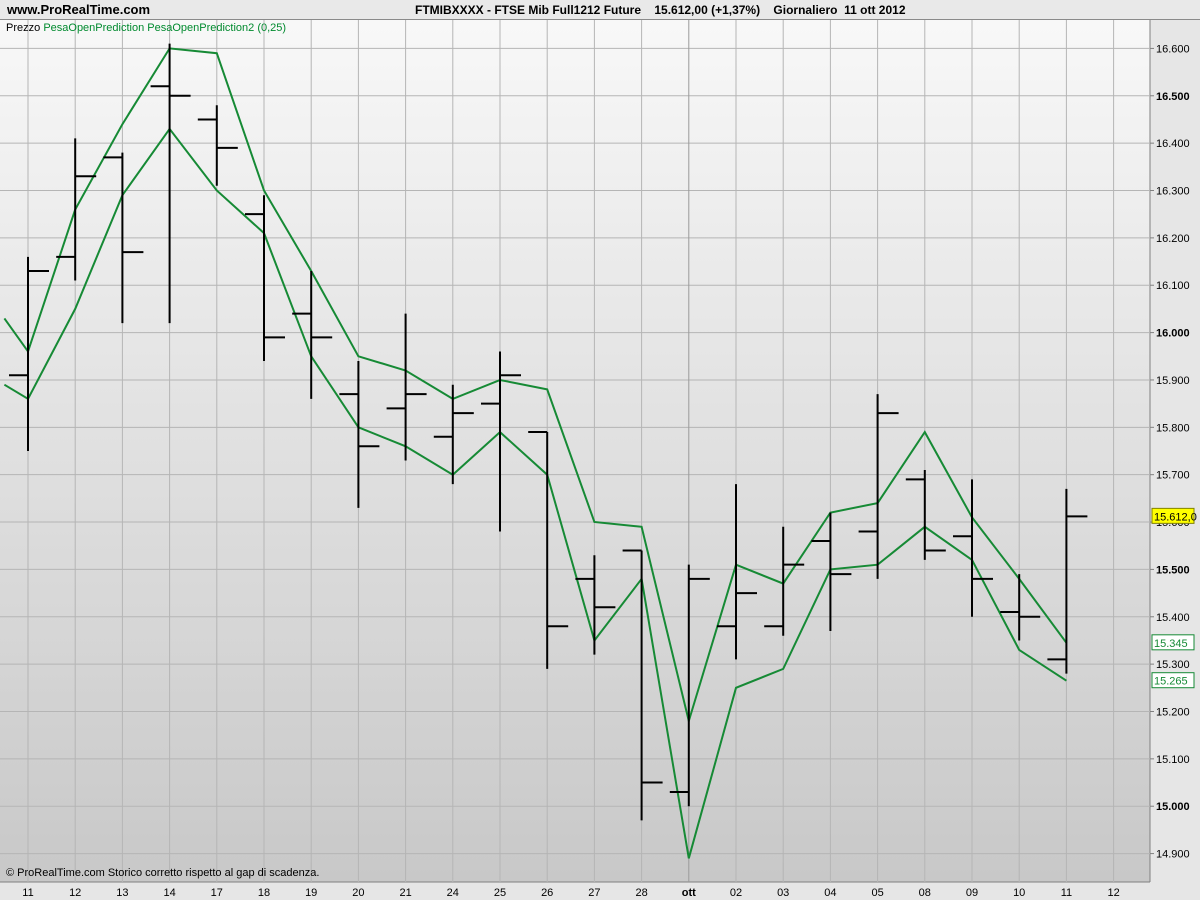 The height and width of the screenshot is (900, 1200). I want to click on x-tick-label: 03, so click(783, 893).